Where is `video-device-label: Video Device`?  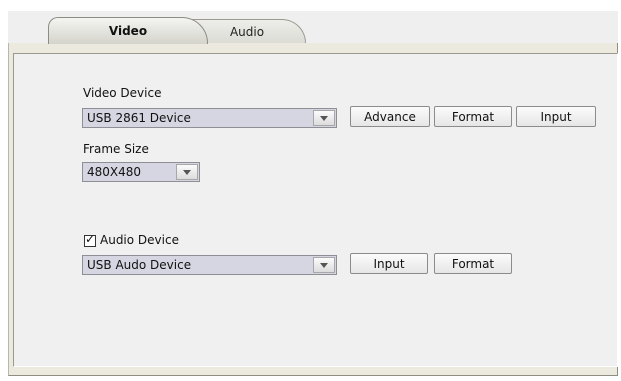 video-device-label: Video Device is located at coordinates (122, 93).